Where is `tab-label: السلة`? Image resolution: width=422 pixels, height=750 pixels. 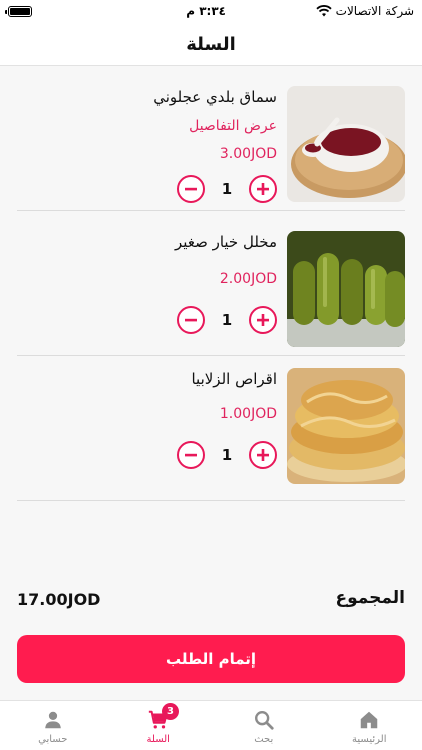 tab-label: السلة is located at coordinates (158, 739).